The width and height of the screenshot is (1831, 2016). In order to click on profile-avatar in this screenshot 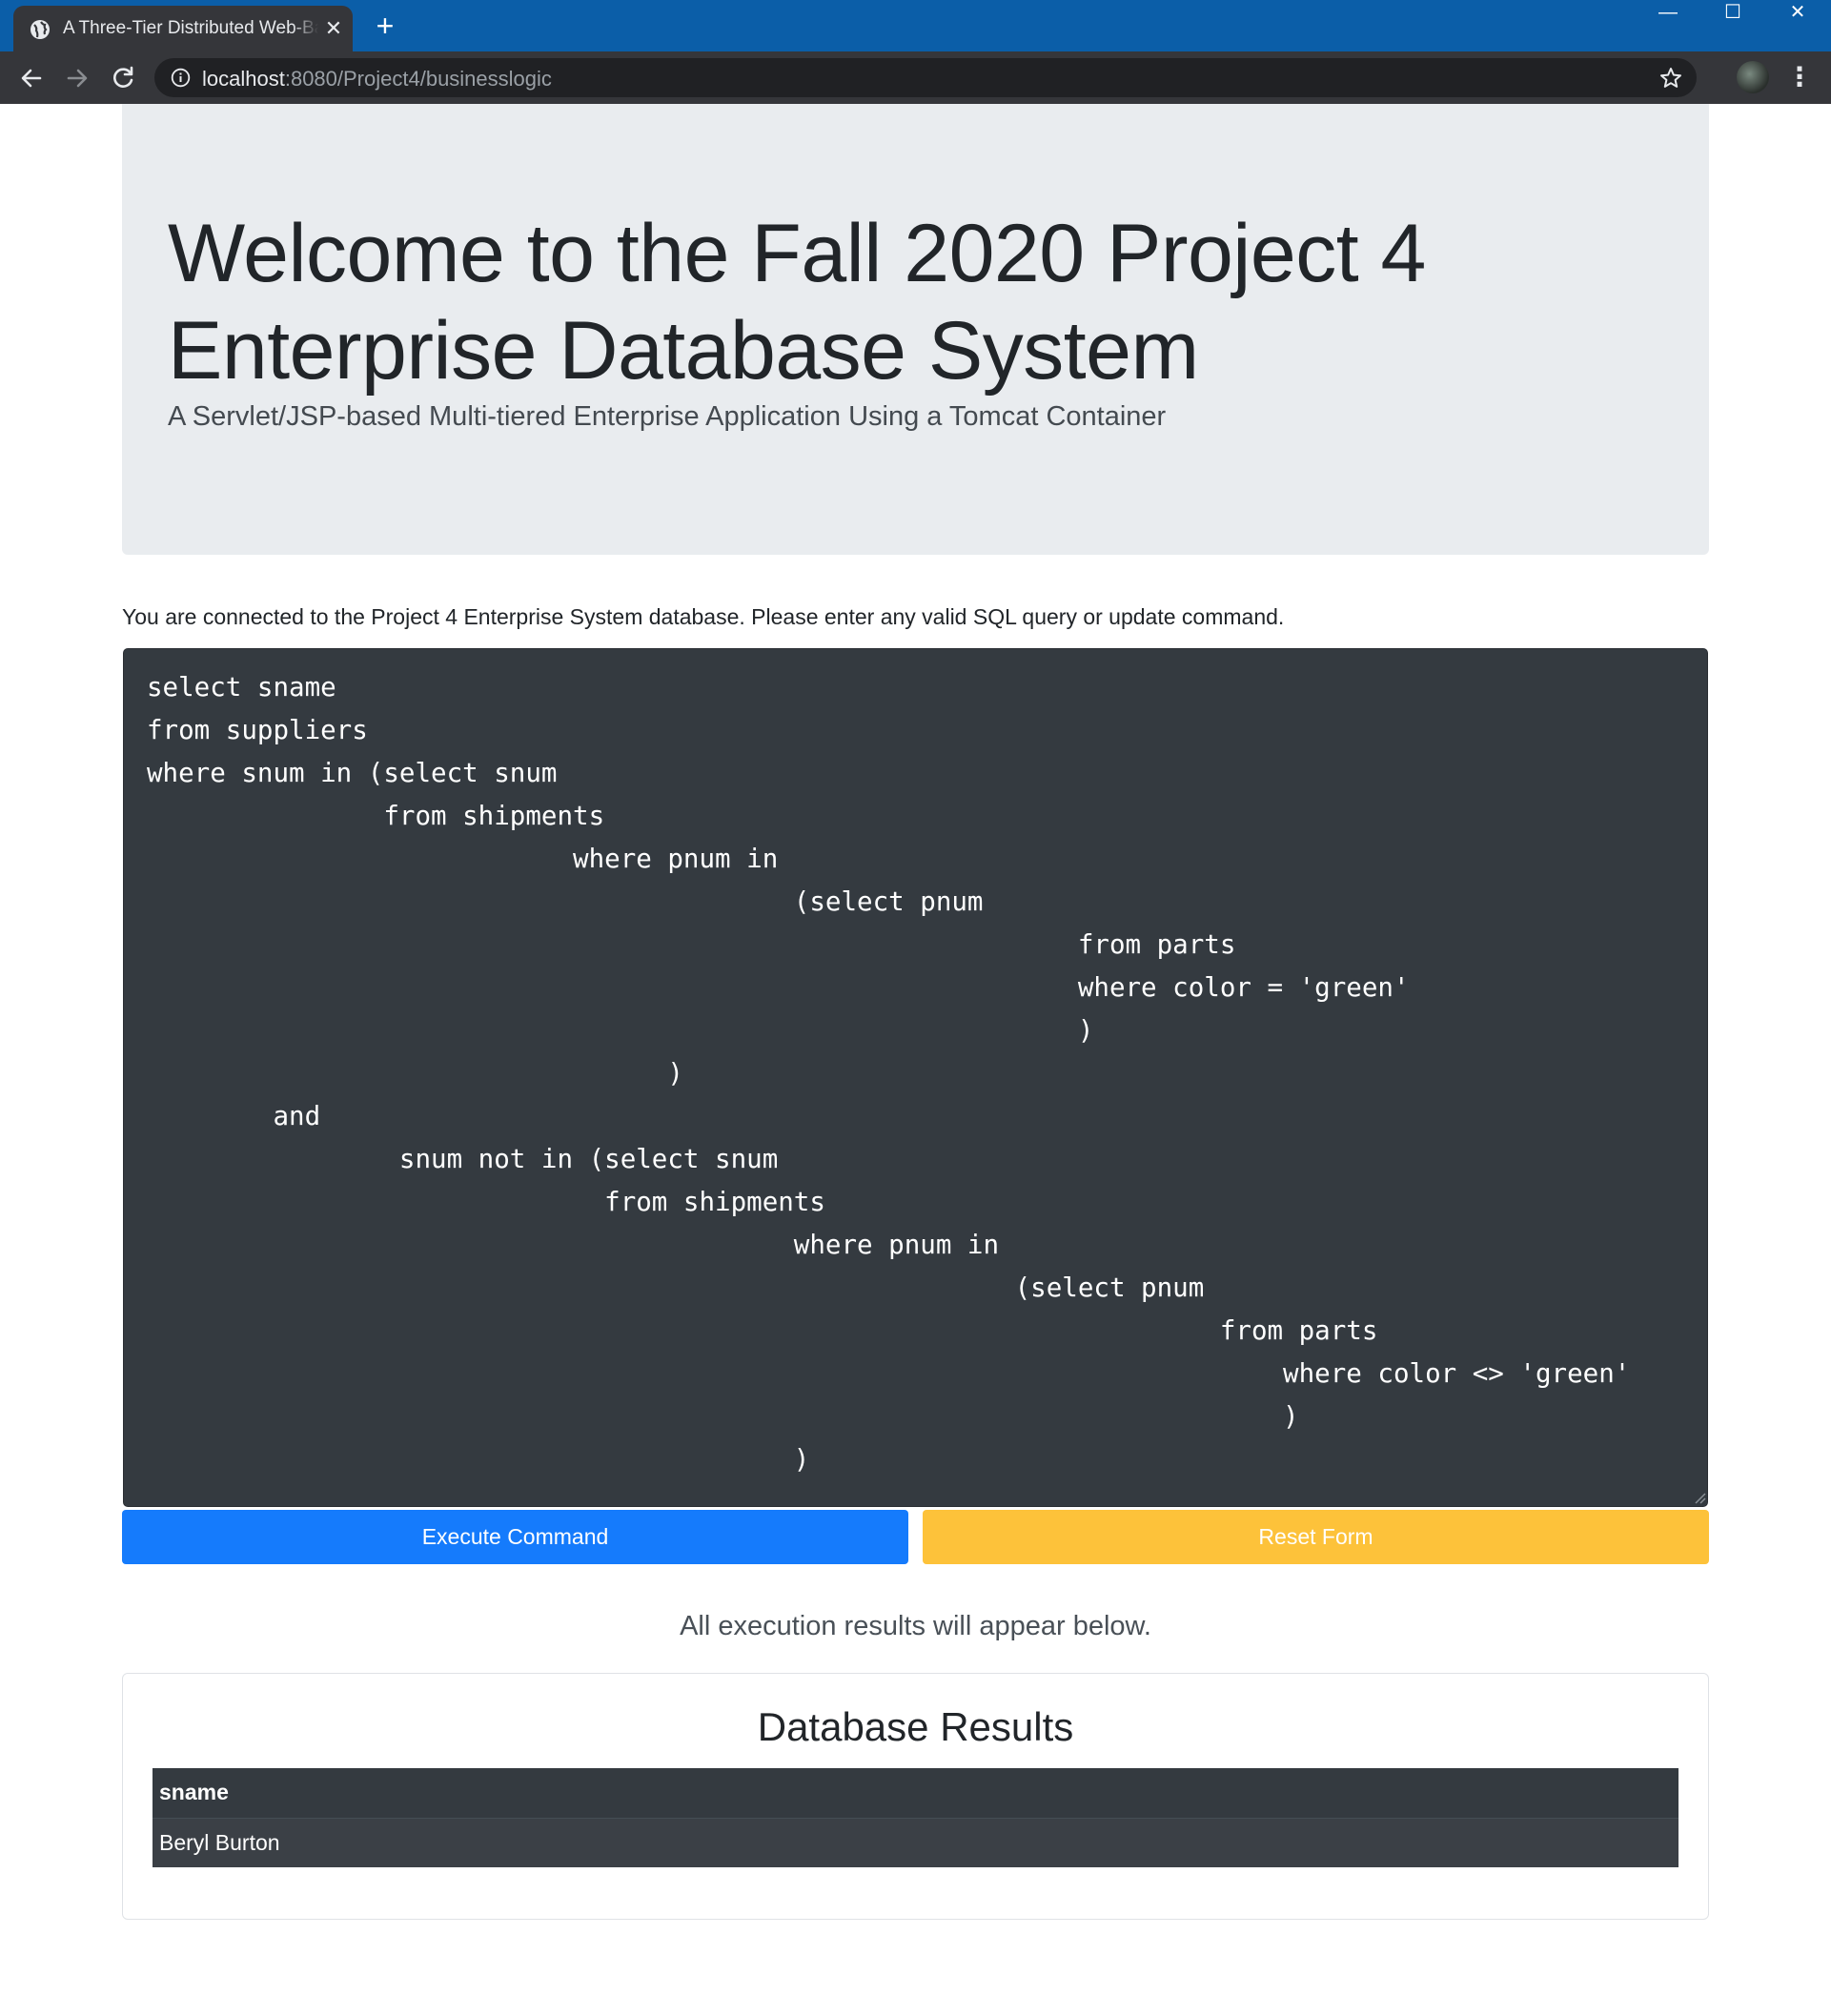, I will do `click(1753, 77)`.